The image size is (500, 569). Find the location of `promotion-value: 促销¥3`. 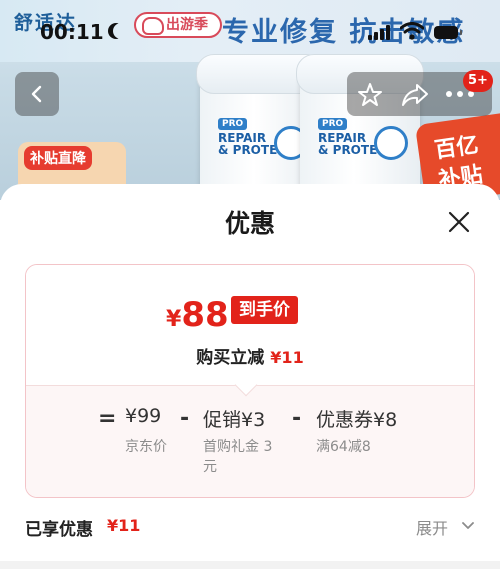

promotion-value: 促销¥3 is located at coordinates (234, 420).